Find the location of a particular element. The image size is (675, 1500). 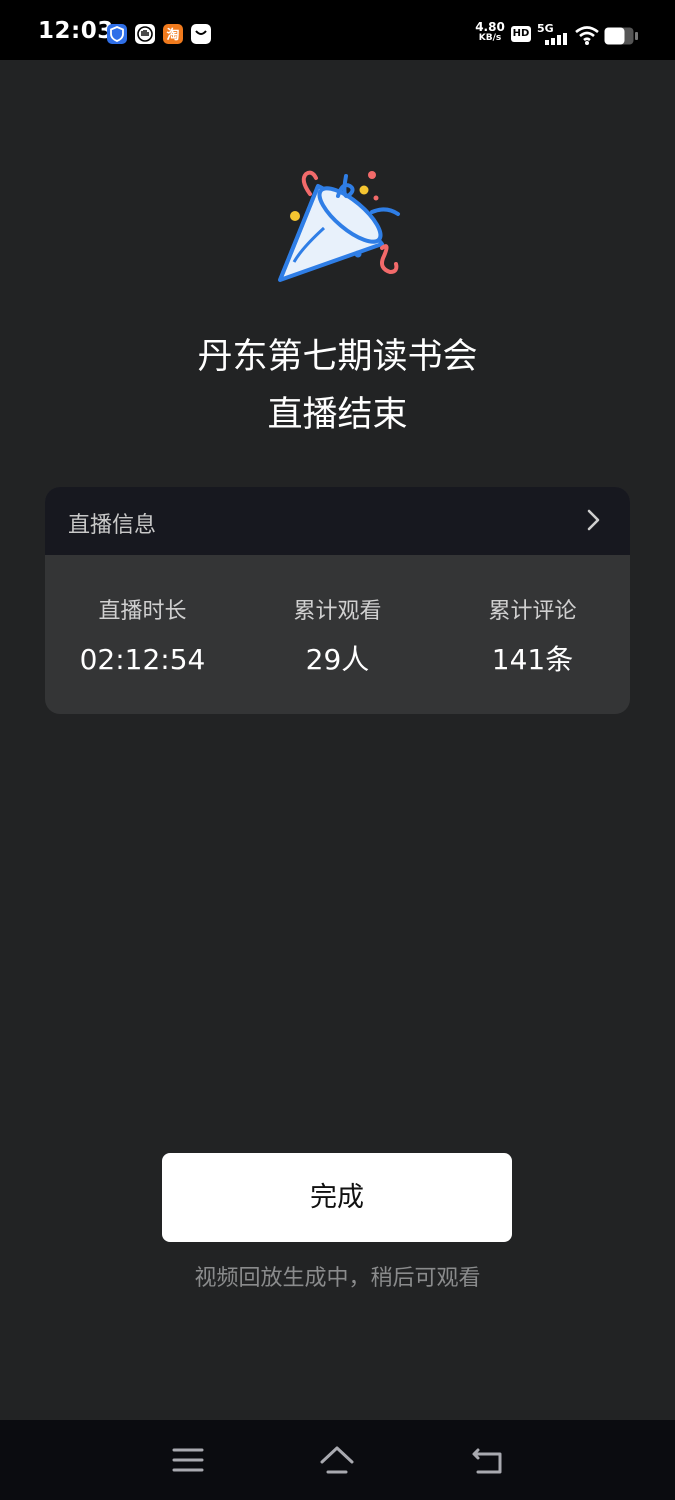

network-speed-value: 4.80 is located at coordinates (490, 27).